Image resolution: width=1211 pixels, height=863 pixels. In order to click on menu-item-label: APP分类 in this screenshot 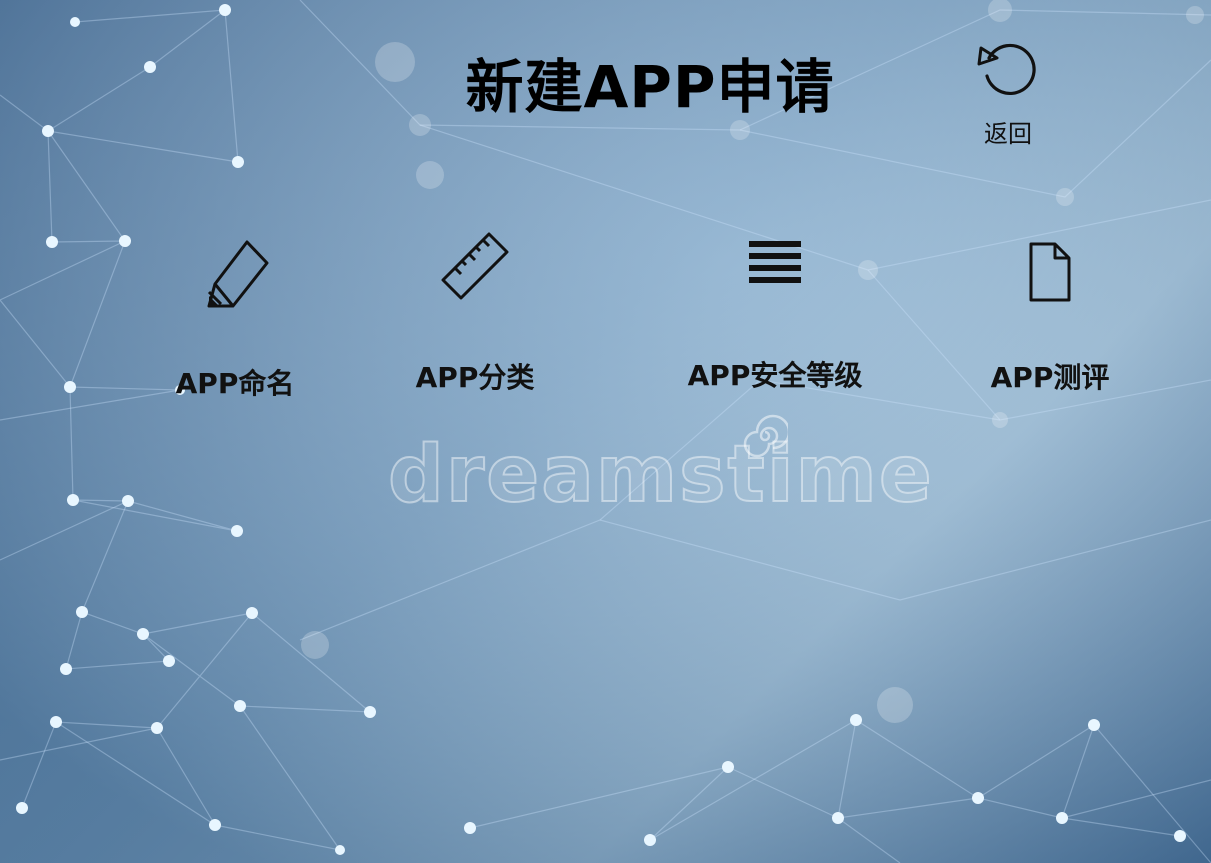, I will do `click(475, 377)`.